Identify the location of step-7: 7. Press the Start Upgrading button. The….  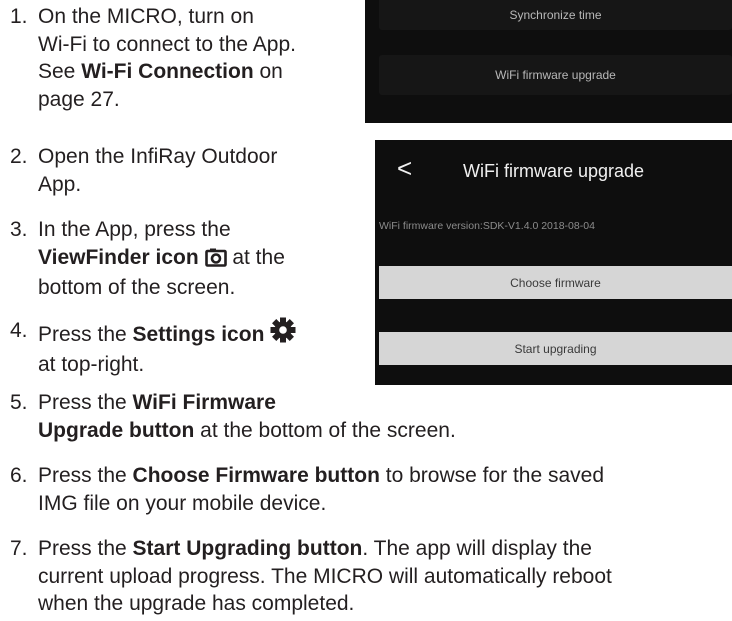
(311, 576).